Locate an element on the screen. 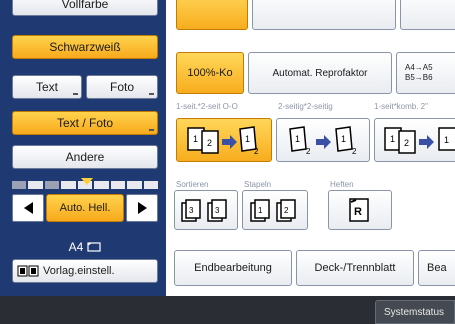 The height and width of the screenshot is (324, 455). staple-button: R is located at coordinates (360, 210).